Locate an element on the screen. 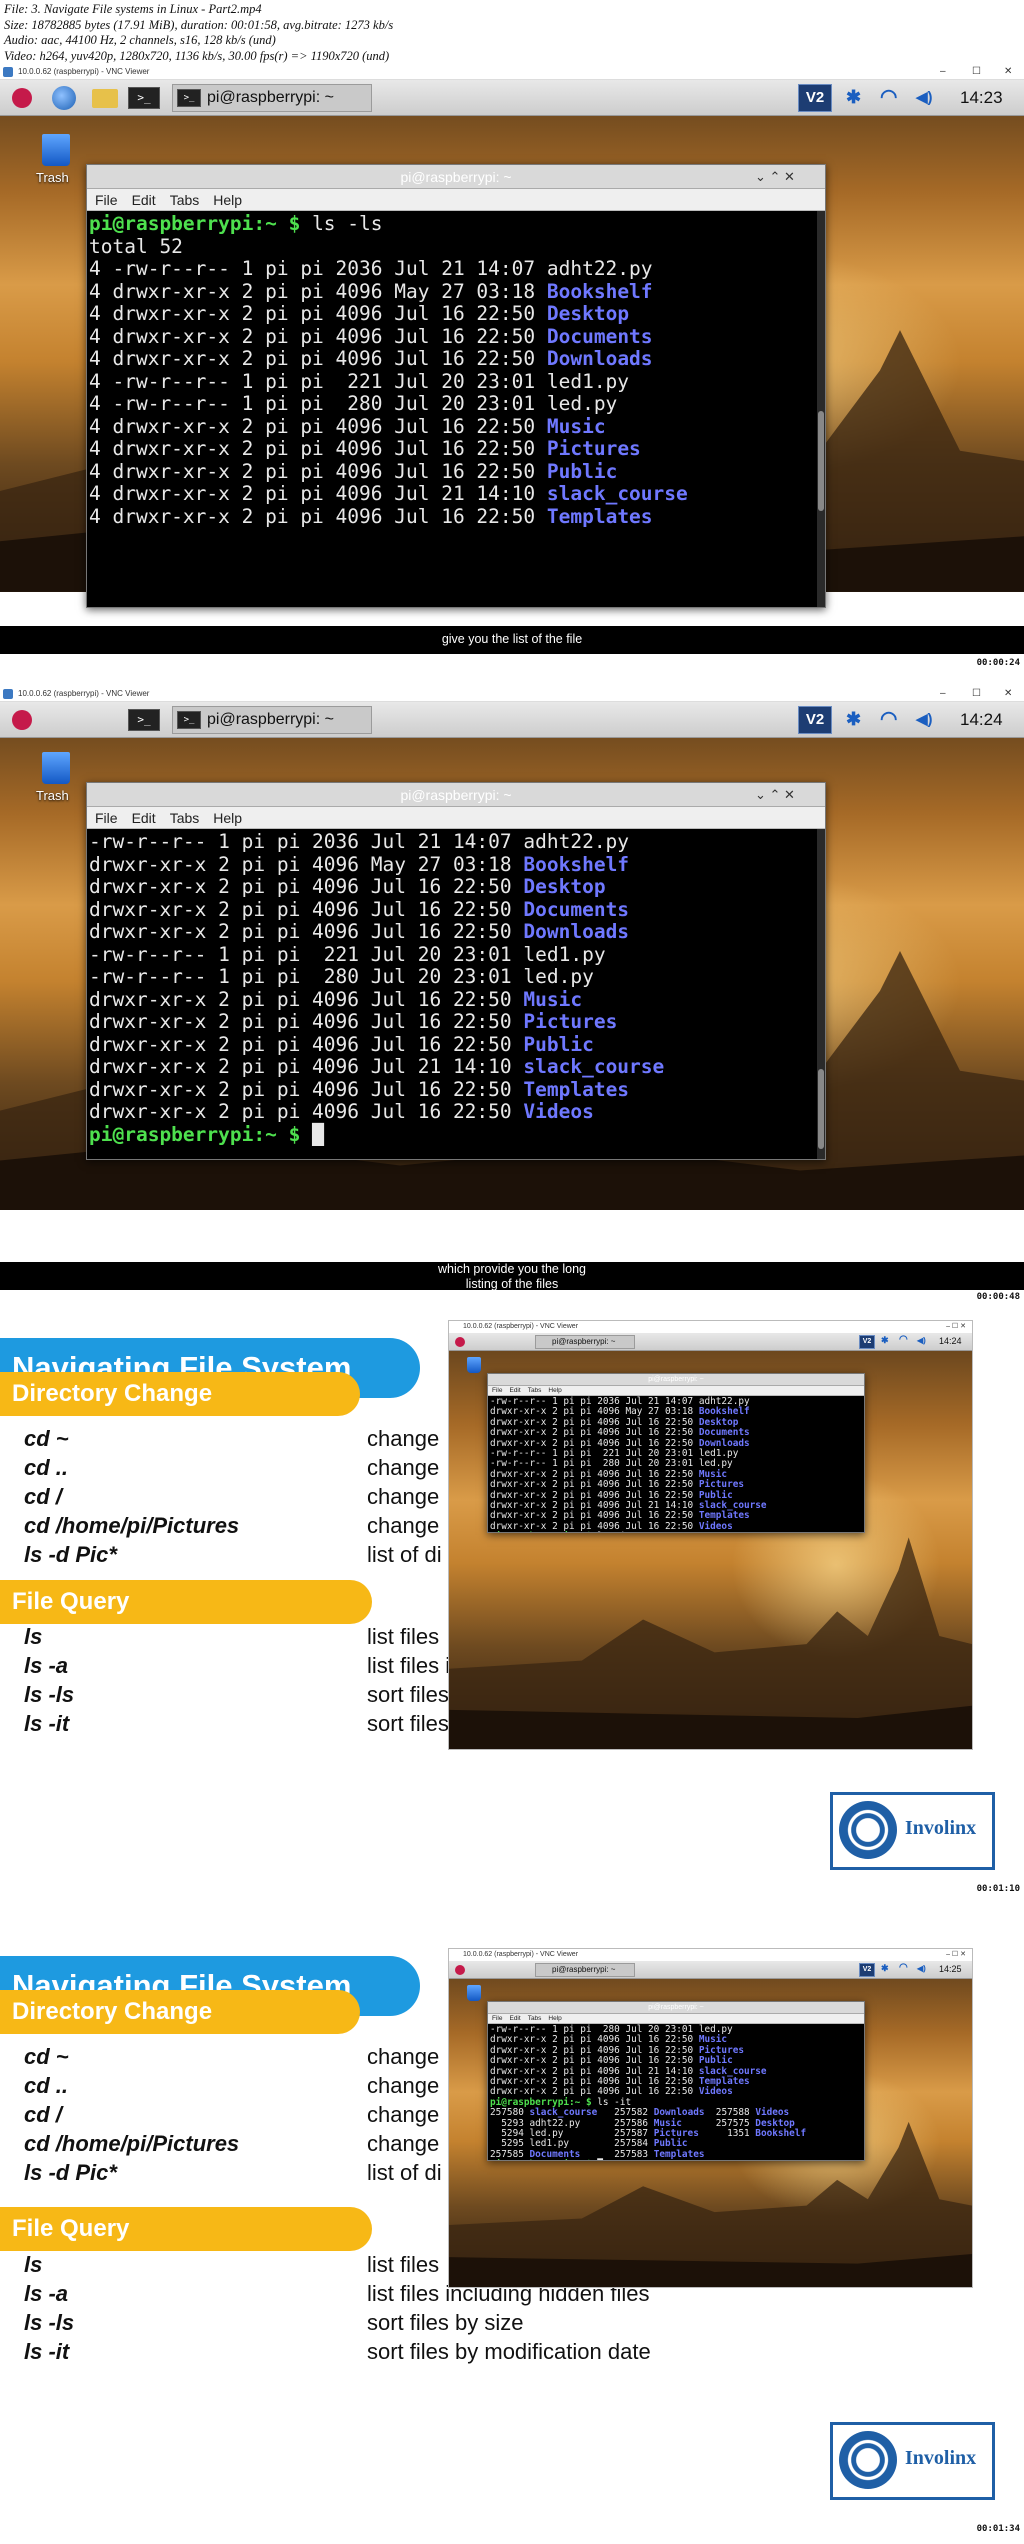  directory-name: Bookshelf is located at coordinates (724, 1412).